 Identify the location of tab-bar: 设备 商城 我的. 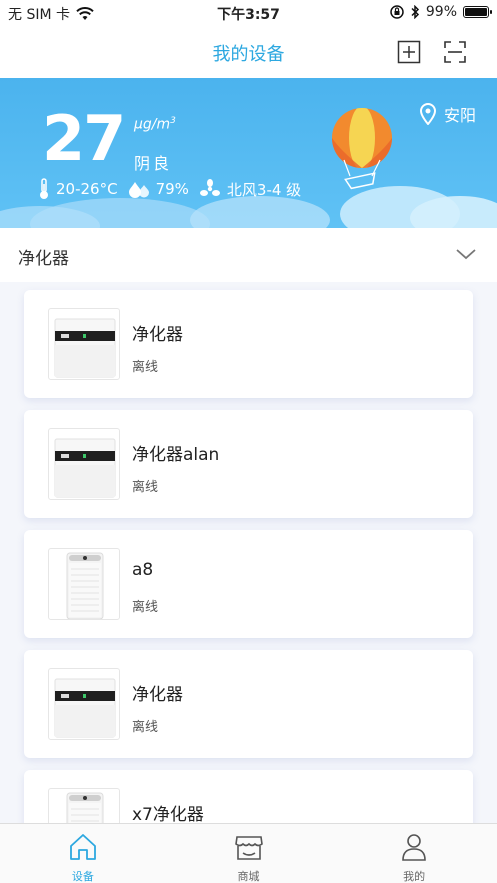
(248, 853).